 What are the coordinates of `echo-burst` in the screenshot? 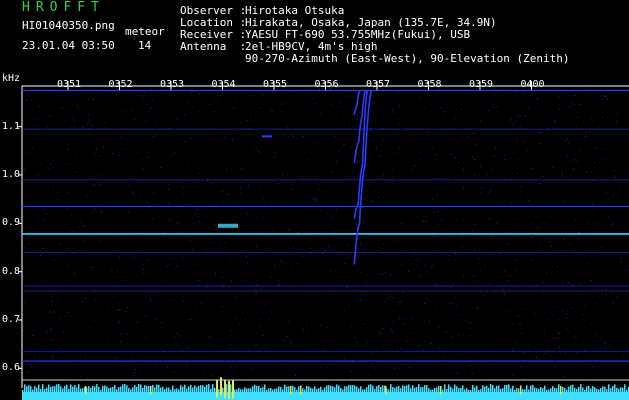 It's located at (228, 225).